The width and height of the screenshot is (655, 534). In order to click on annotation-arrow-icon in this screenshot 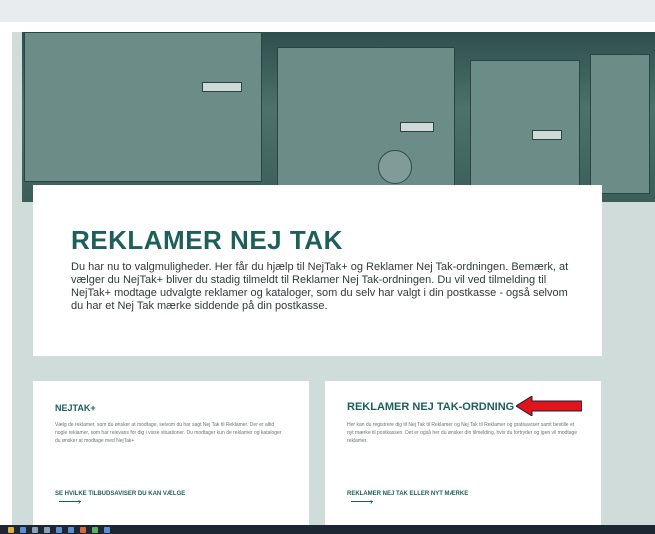, I will do `click(549, 406)`.